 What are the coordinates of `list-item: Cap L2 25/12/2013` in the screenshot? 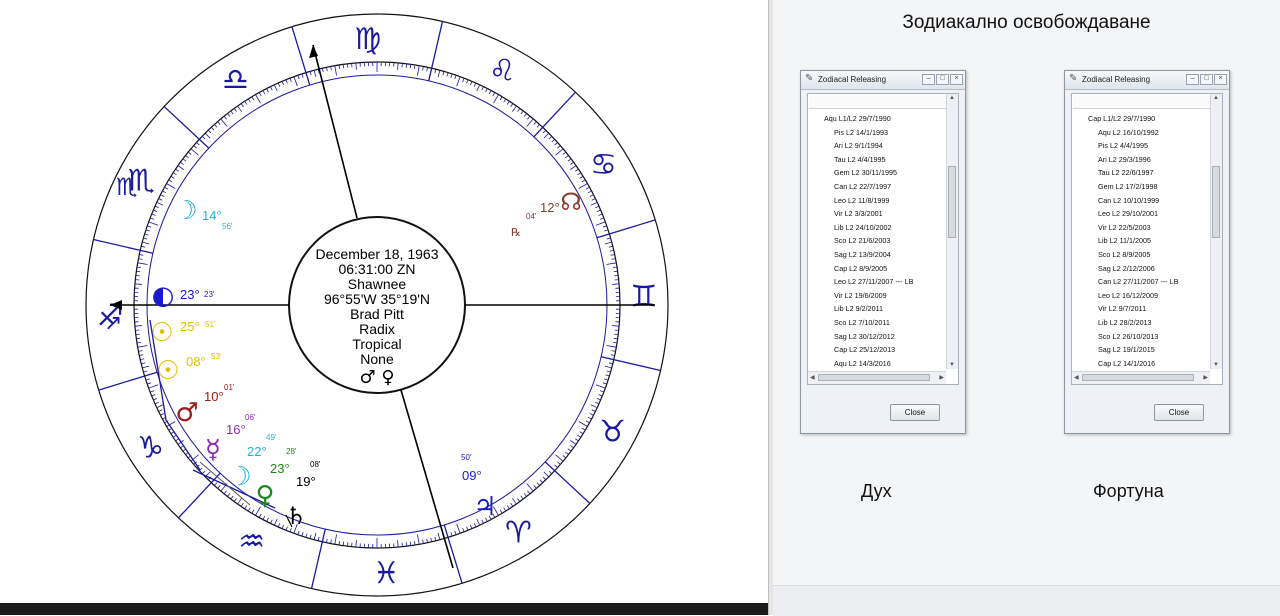 It's located at (877, 350).